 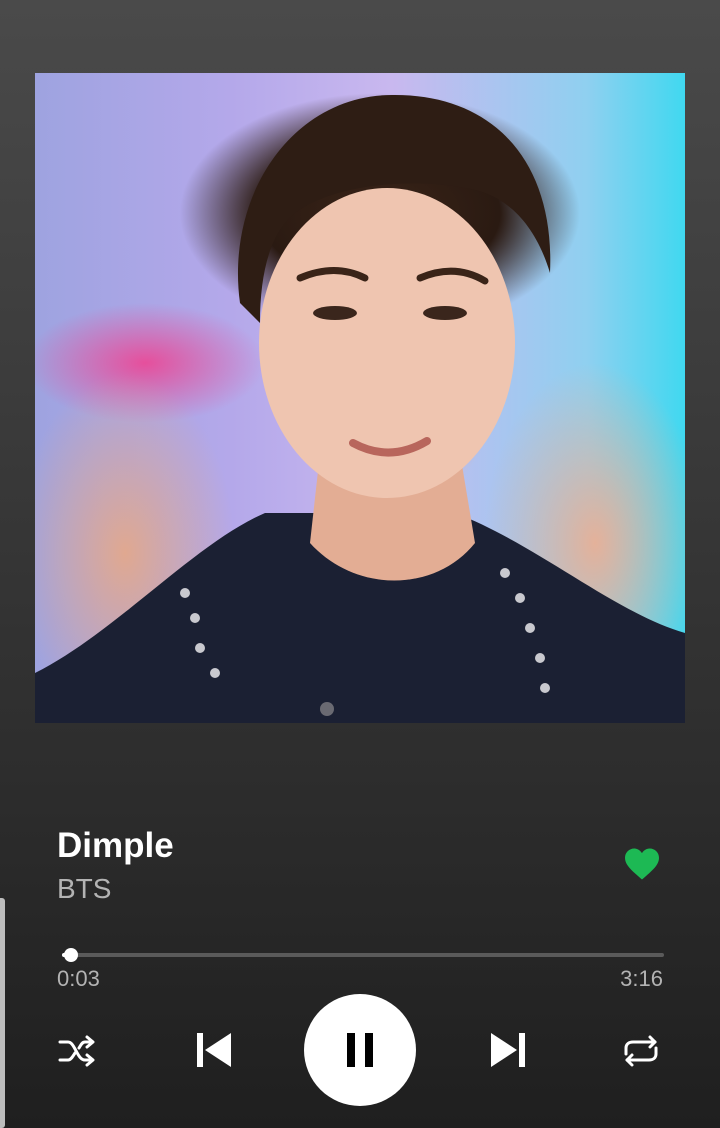 What do you see at coordinates (641, 978) in the screenshot?
I see `total-duration: 3:16` at bounding box center [641, 978].